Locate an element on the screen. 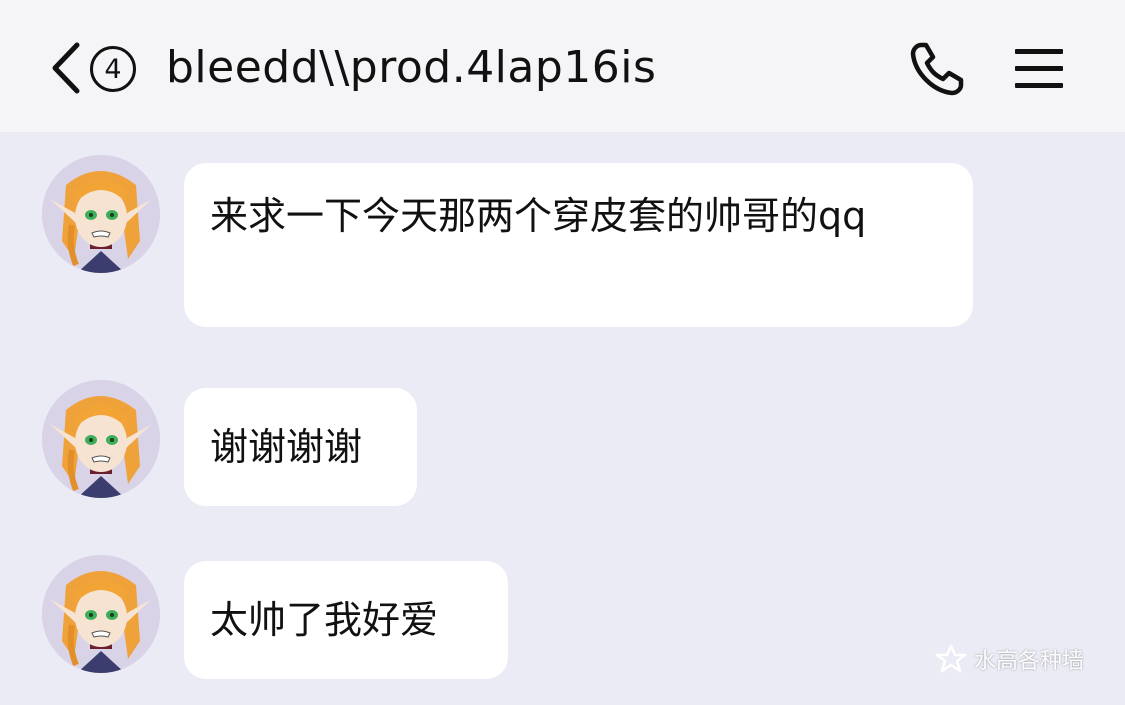 The width and height of the screenshot is (1125, 705). call-button is located at coordinates (937, 69).